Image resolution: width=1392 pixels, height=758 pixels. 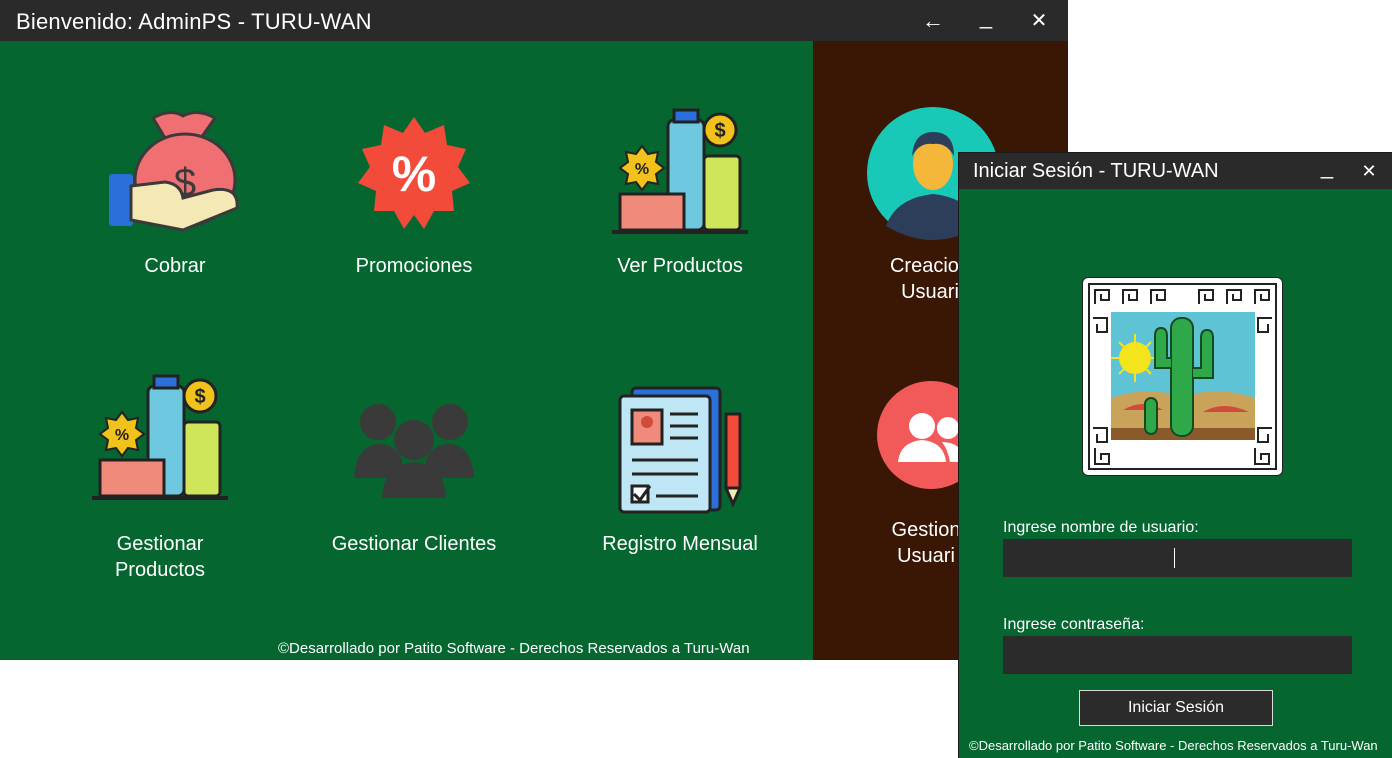 What do you see at coordinates (680, 450) in the screenshot?
I see `report-document-icon` at bounding box center [680, 450].